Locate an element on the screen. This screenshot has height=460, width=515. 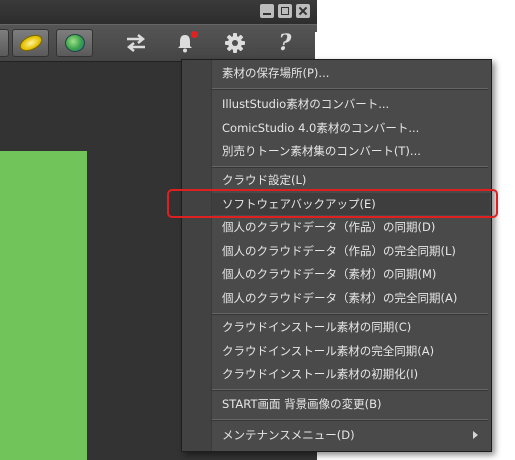
world-material-button is located at coordinates (74, 43).